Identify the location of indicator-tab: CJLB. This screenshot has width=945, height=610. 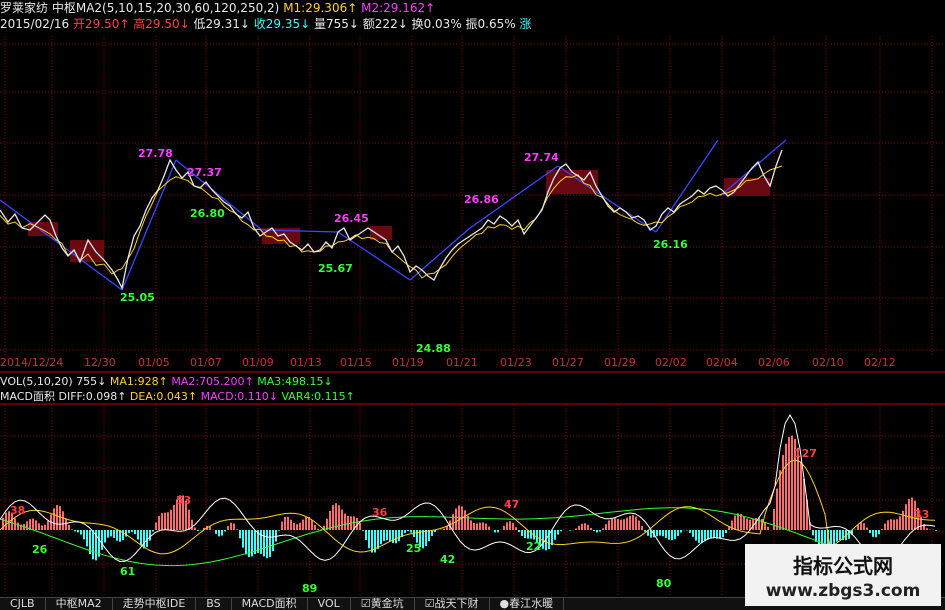
(23, 604).